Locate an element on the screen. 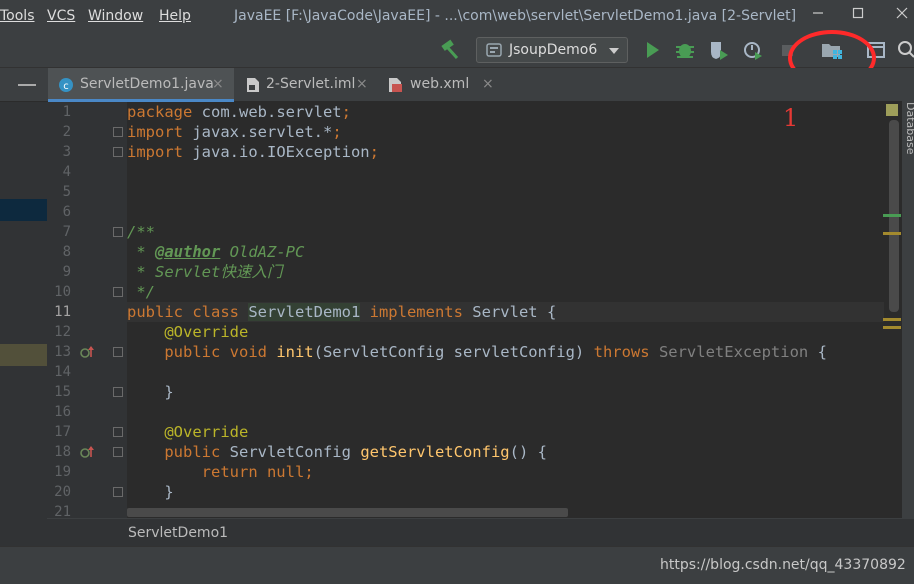 The height and width of the screenshot is (584, 914). keyword: import is located at coordinates (155, 132).